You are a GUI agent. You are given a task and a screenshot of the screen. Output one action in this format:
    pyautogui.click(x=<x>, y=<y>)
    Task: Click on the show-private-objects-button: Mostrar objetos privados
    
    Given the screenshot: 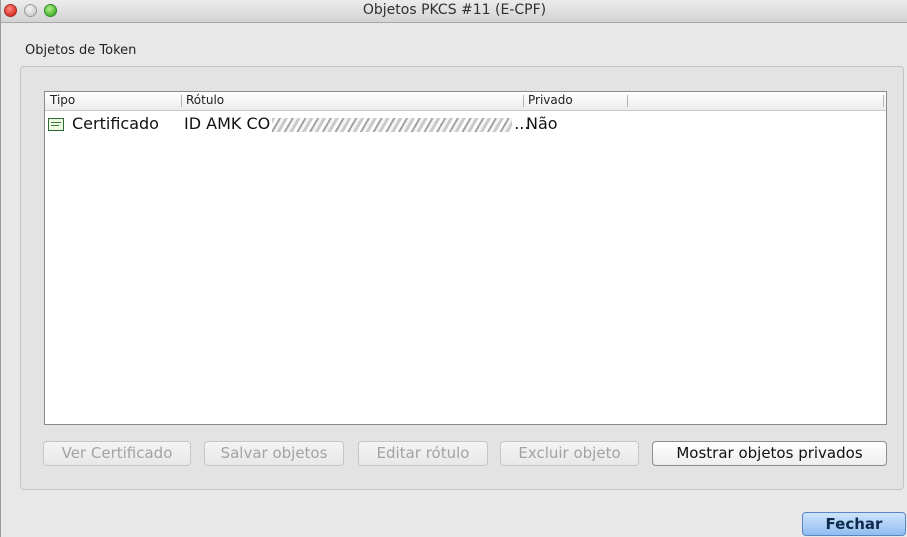 What is the action you would take?
    pyautogui.click(x=769, y=453)
    